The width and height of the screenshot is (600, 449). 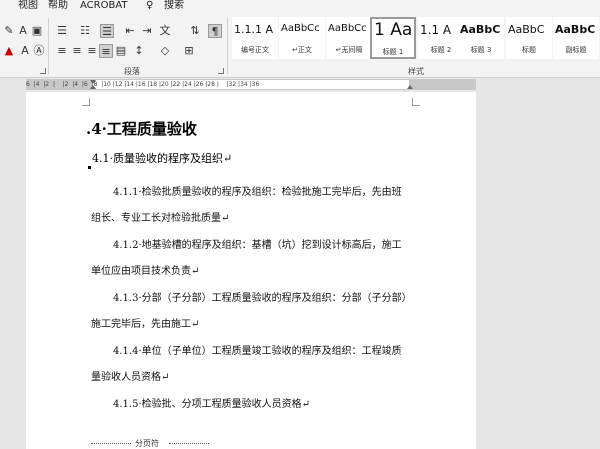 I want to click on numbering-icon: ☷, so click(x=85, y=31).